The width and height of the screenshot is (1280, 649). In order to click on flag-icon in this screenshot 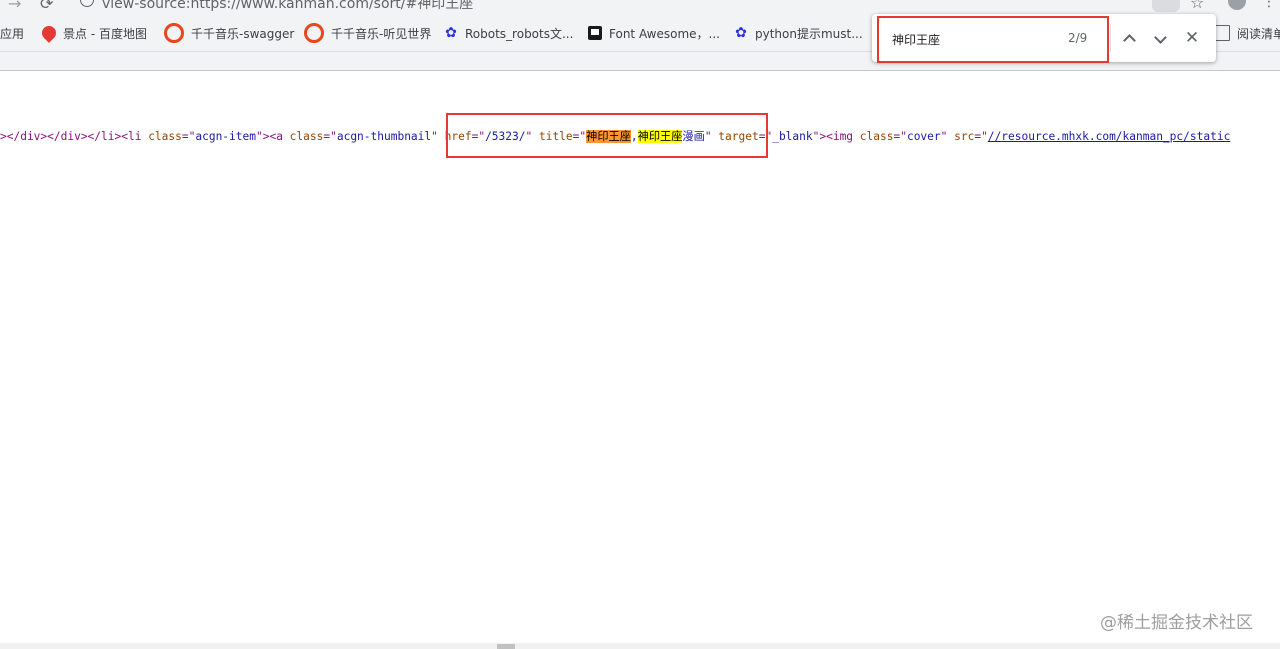, I will do `click(595, 33)`.